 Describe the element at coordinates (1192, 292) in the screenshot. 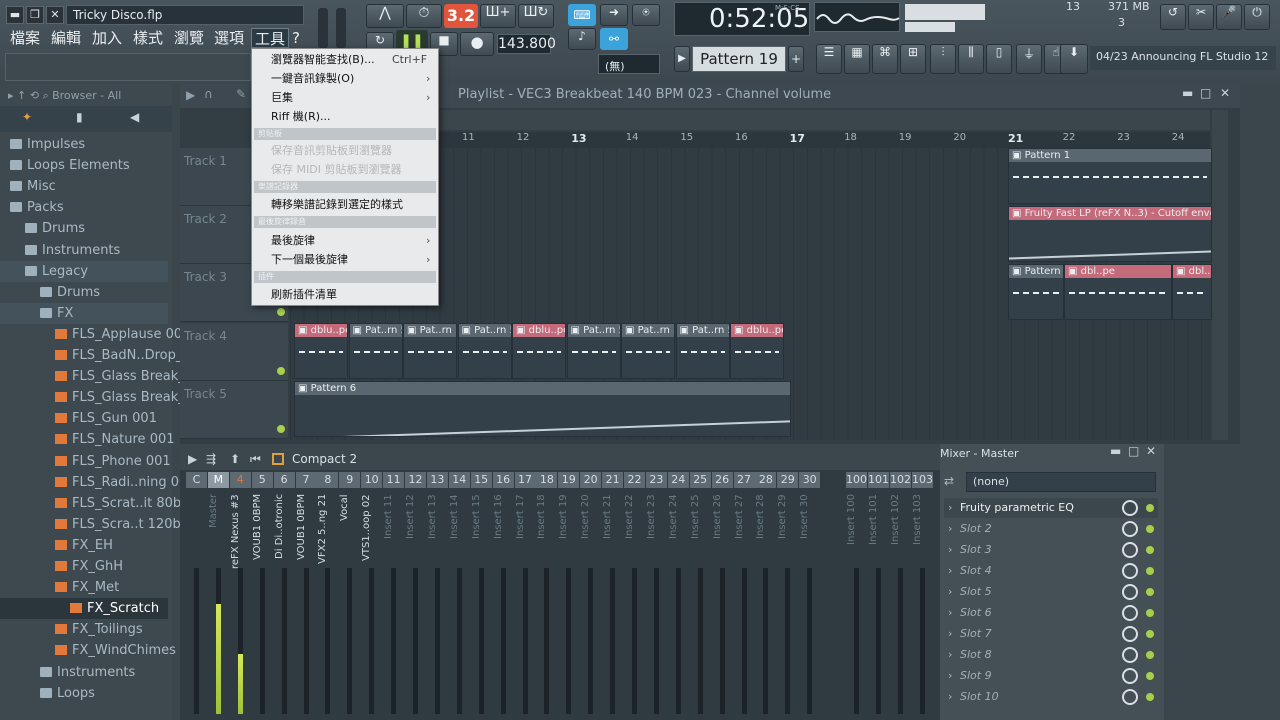

I see `pattern-clip: ▣ dbl..e` at that location.